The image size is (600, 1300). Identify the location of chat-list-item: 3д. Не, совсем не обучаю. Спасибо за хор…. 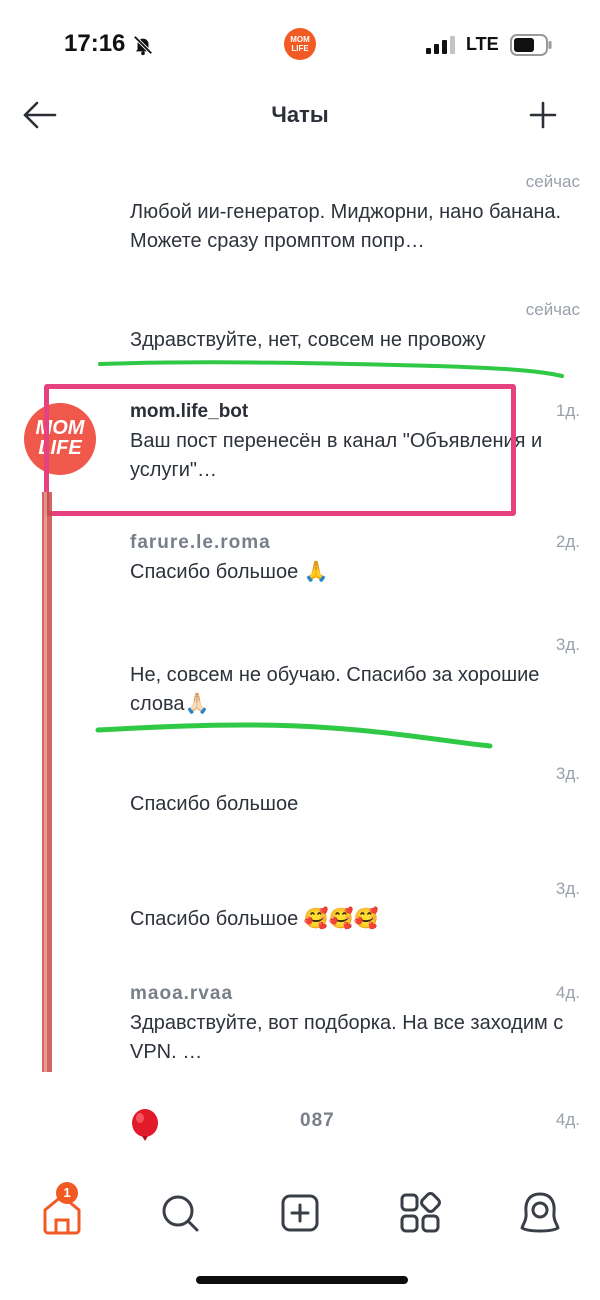
(300, 685).